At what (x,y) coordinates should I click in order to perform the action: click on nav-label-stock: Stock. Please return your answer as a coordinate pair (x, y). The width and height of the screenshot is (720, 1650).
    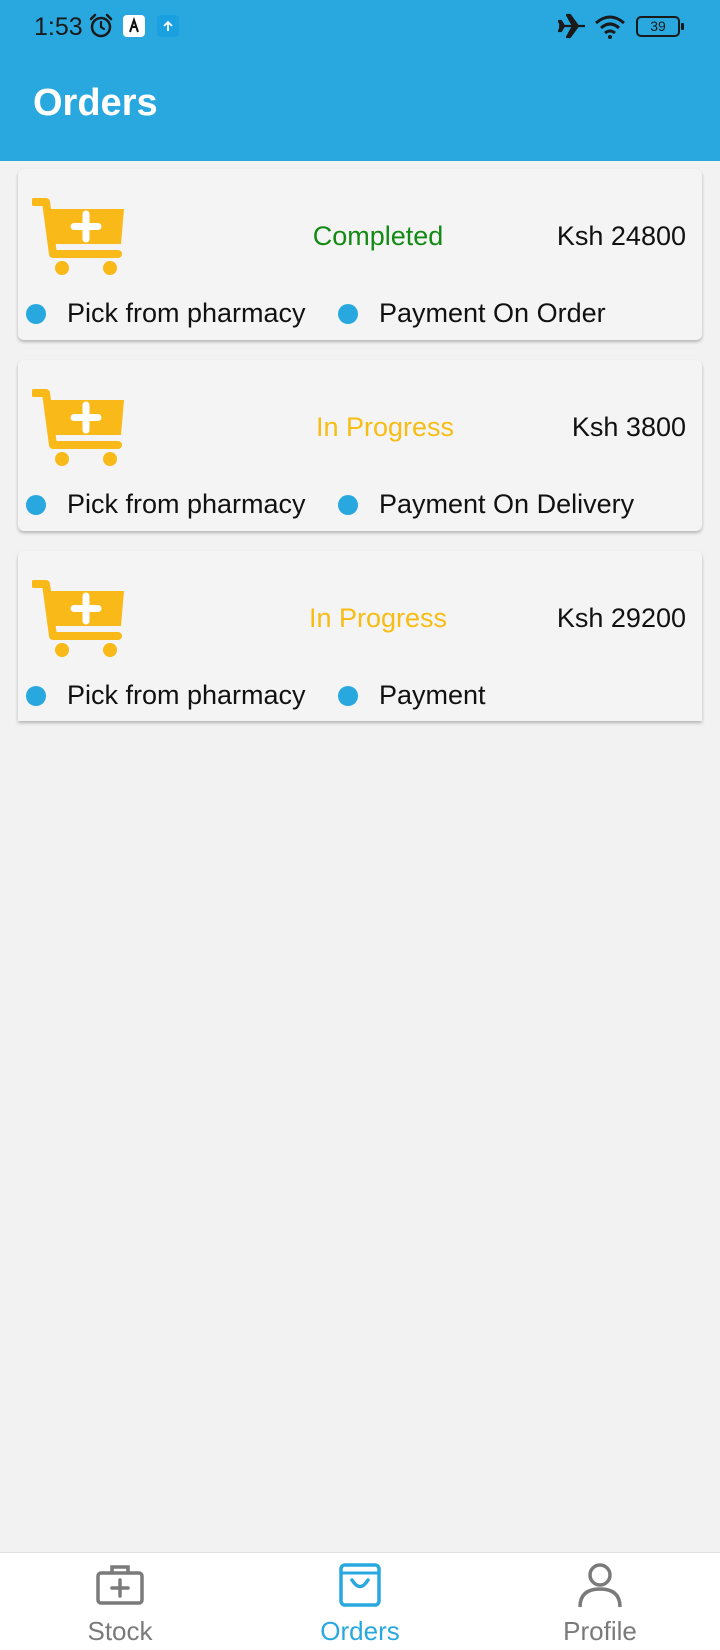
    Looking at the image, I should click on (120, 1631).